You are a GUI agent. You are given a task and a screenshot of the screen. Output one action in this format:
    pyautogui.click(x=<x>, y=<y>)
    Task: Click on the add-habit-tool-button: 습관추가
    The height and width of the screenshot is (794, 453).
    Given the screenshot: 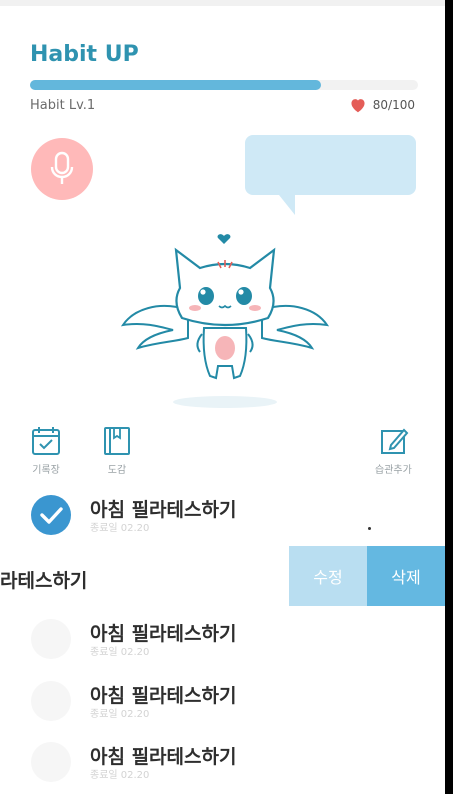 What is the action you would take?
    pyautogui.click(x=393, y=450)
    